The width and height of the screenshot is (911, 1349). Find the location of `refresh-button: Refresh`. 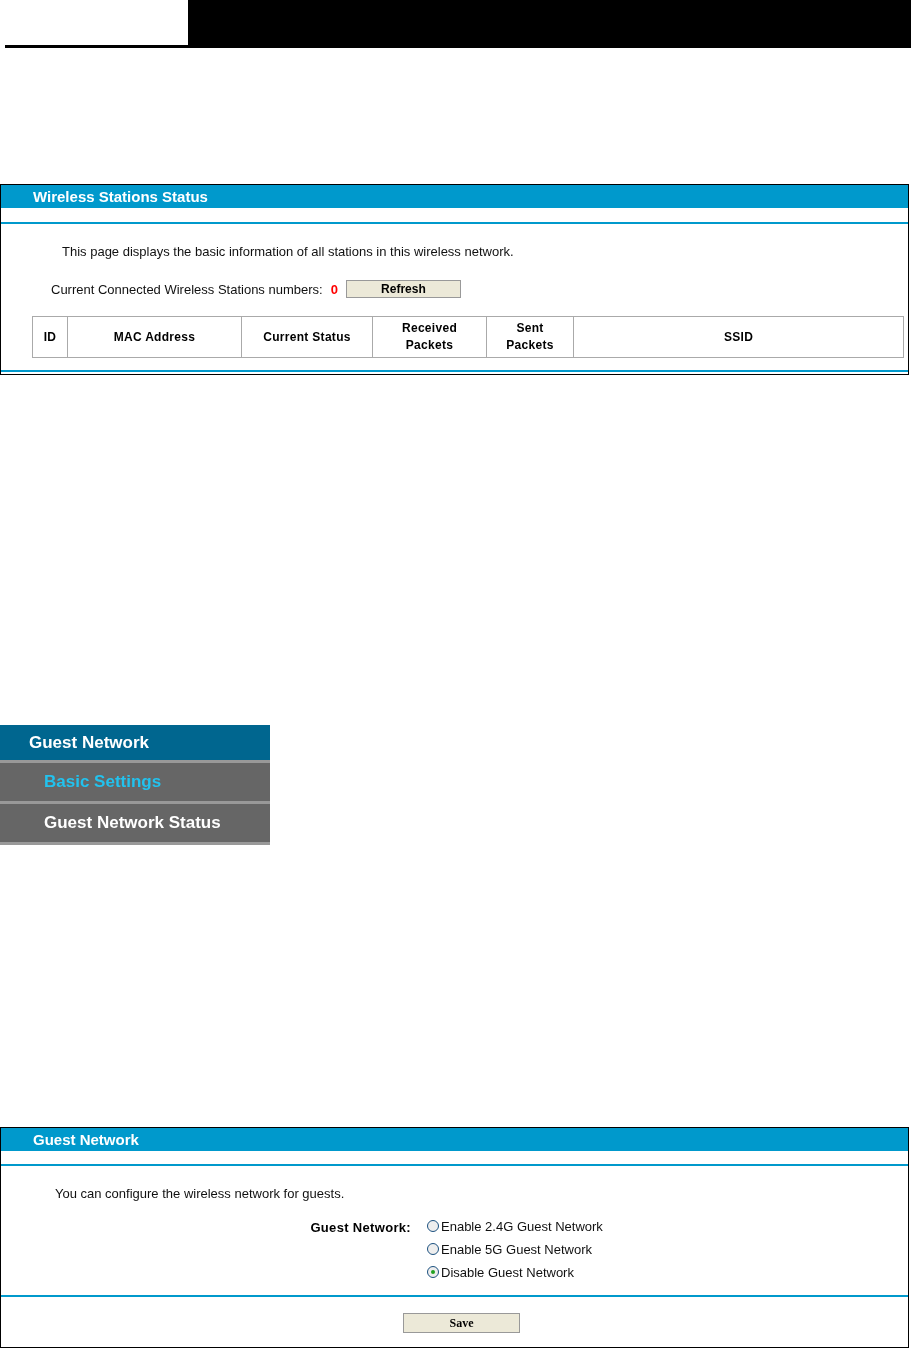

refresh-button: Refresh is located at coordinates (403, 289).